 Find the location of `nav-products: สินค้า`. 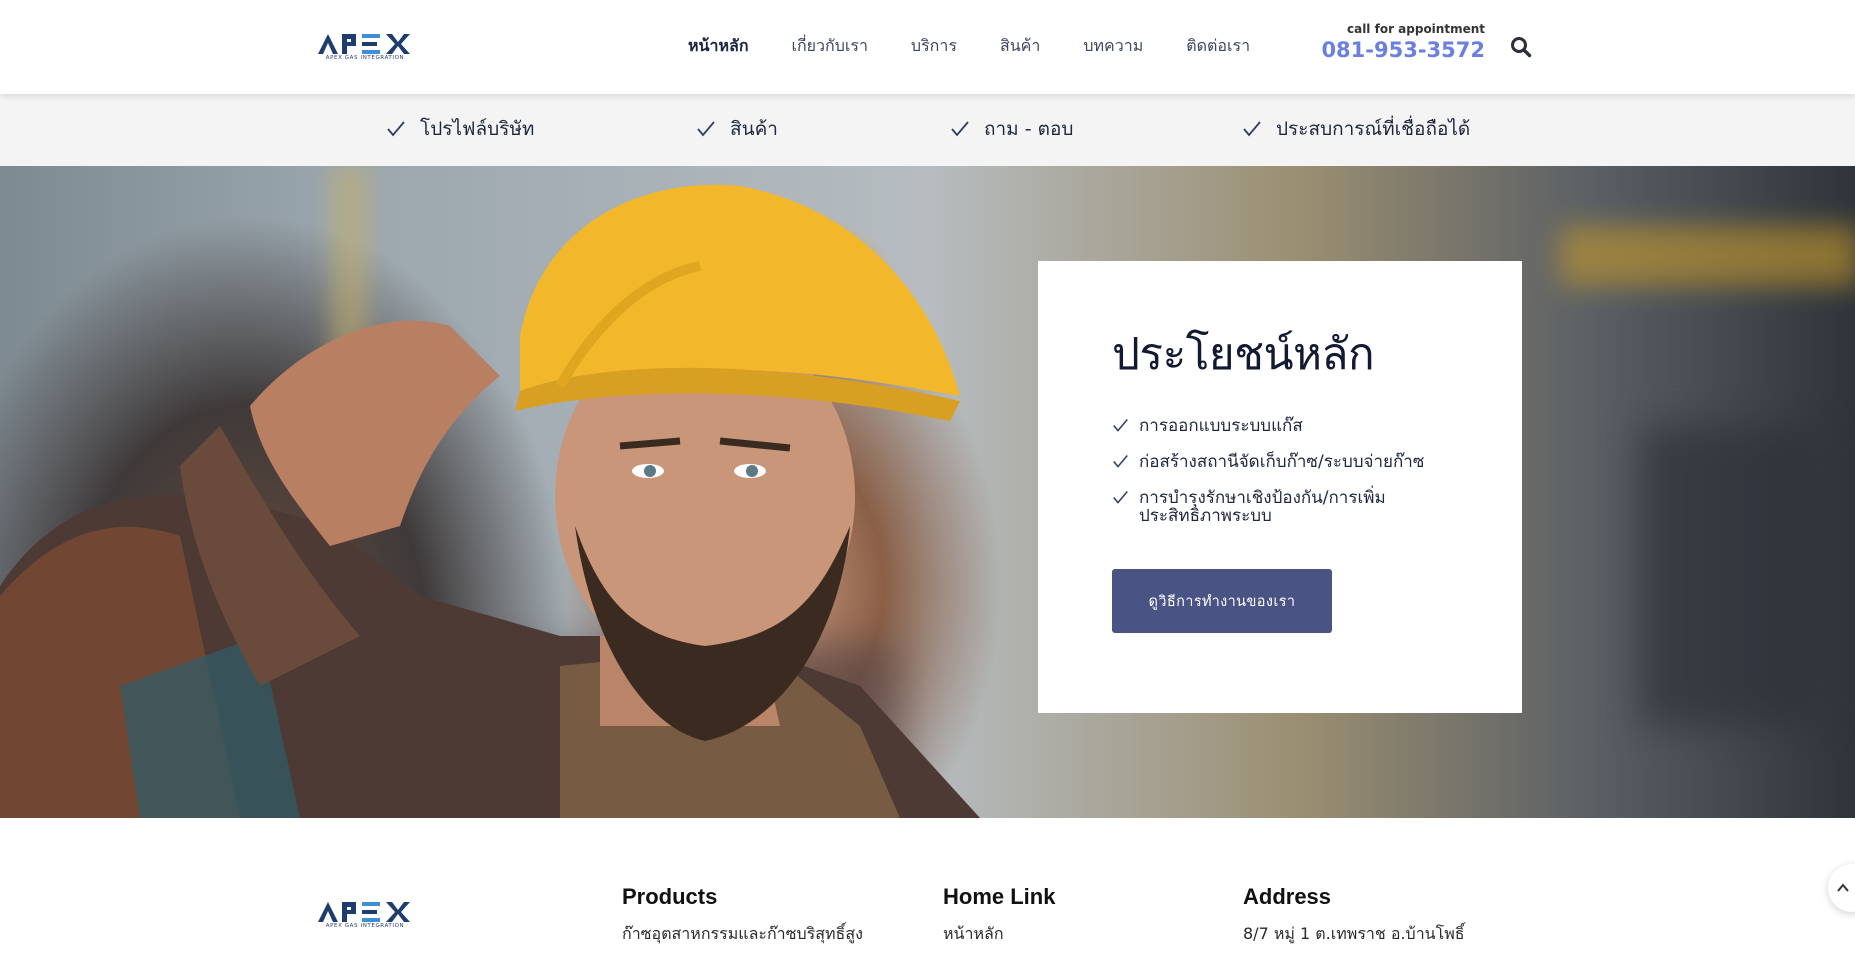

nav-products: สินค้า is located at coordinates (1020, 46).